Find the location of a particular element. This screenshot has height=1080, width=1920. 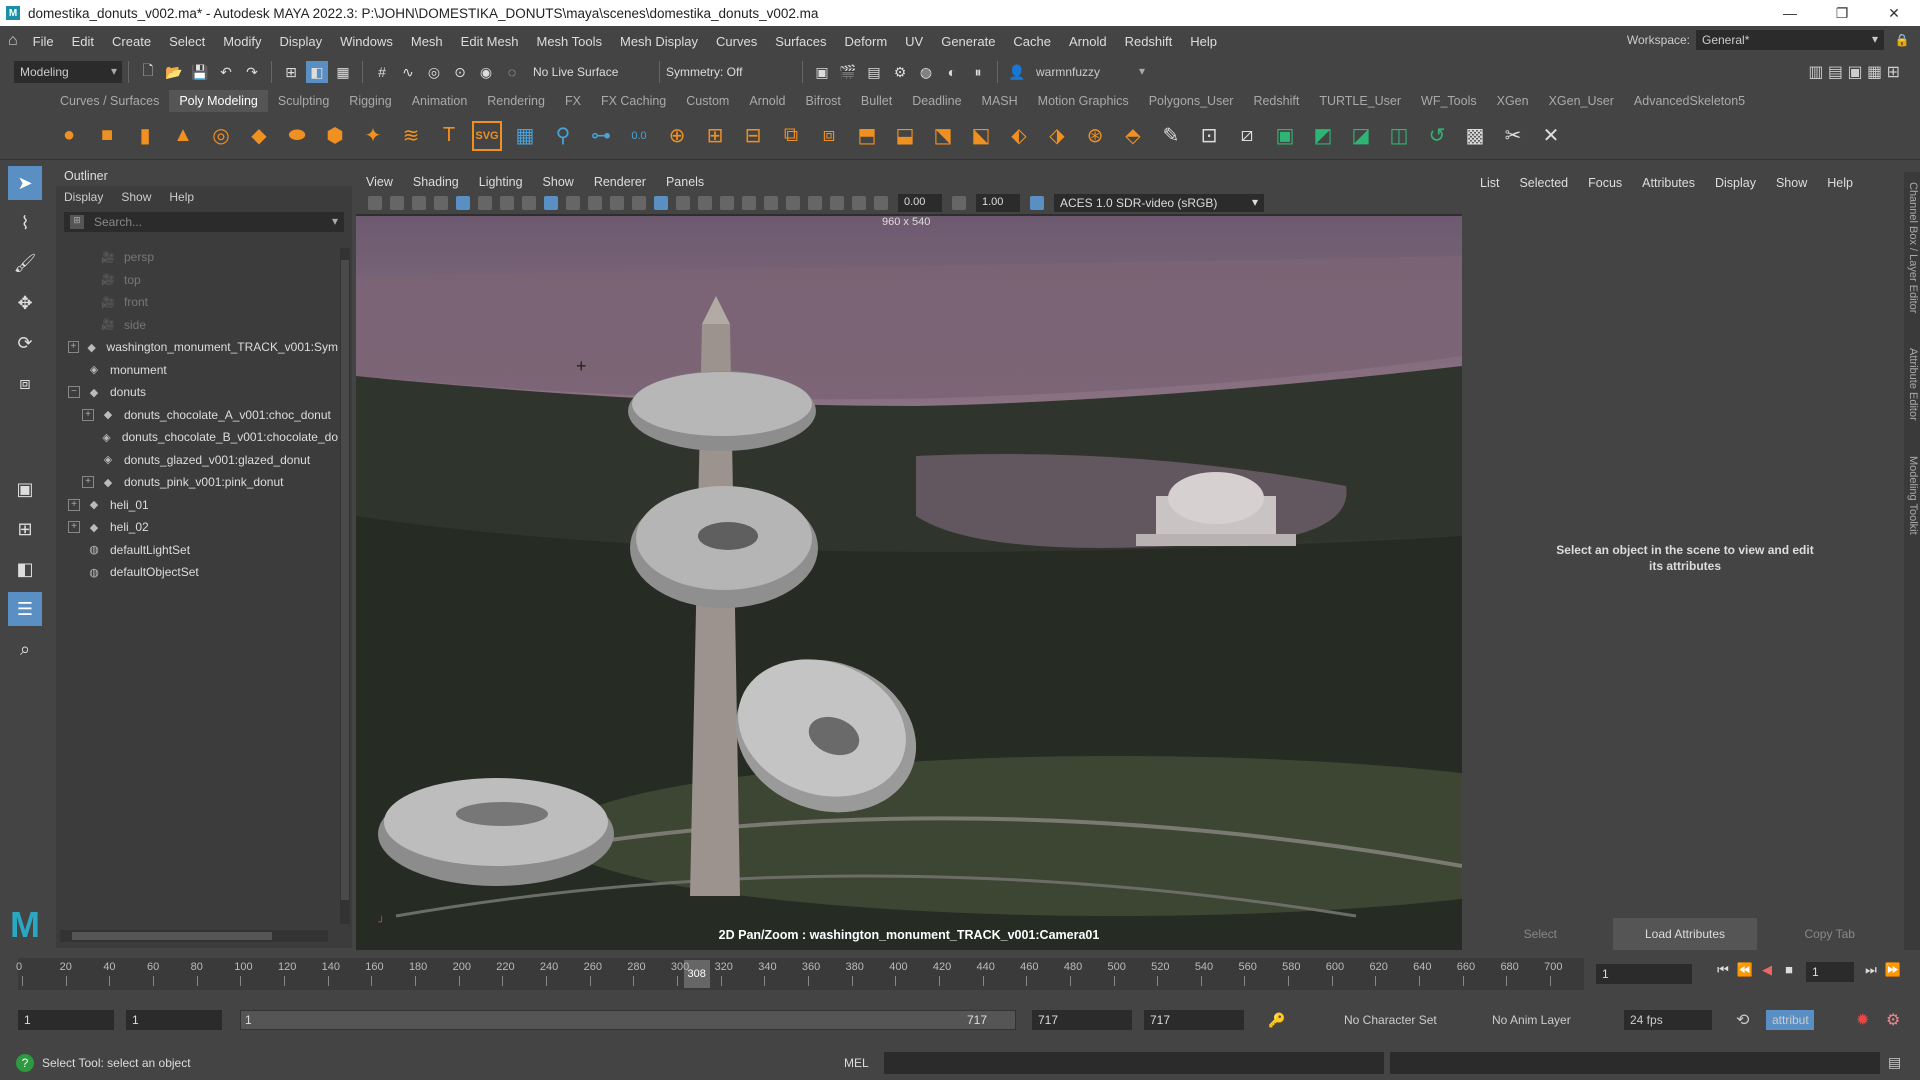

bevel-icon: ⬔ is located at coordinates (943, 136).